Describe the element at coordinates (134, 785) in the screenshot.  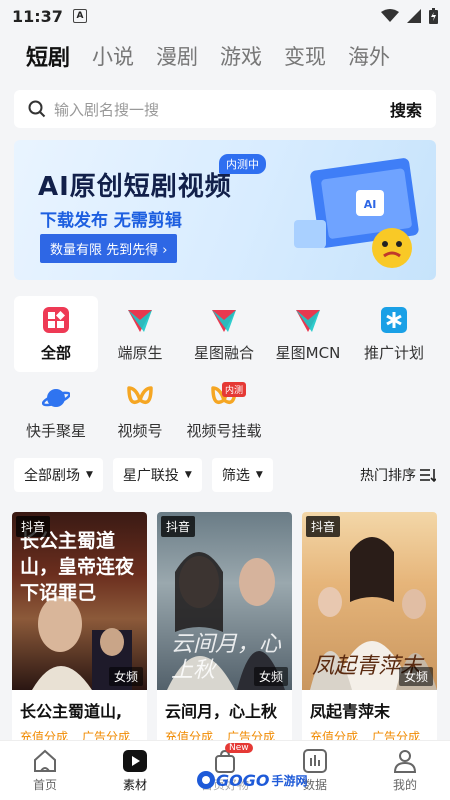
I see `tab-label: 素材` at that location.